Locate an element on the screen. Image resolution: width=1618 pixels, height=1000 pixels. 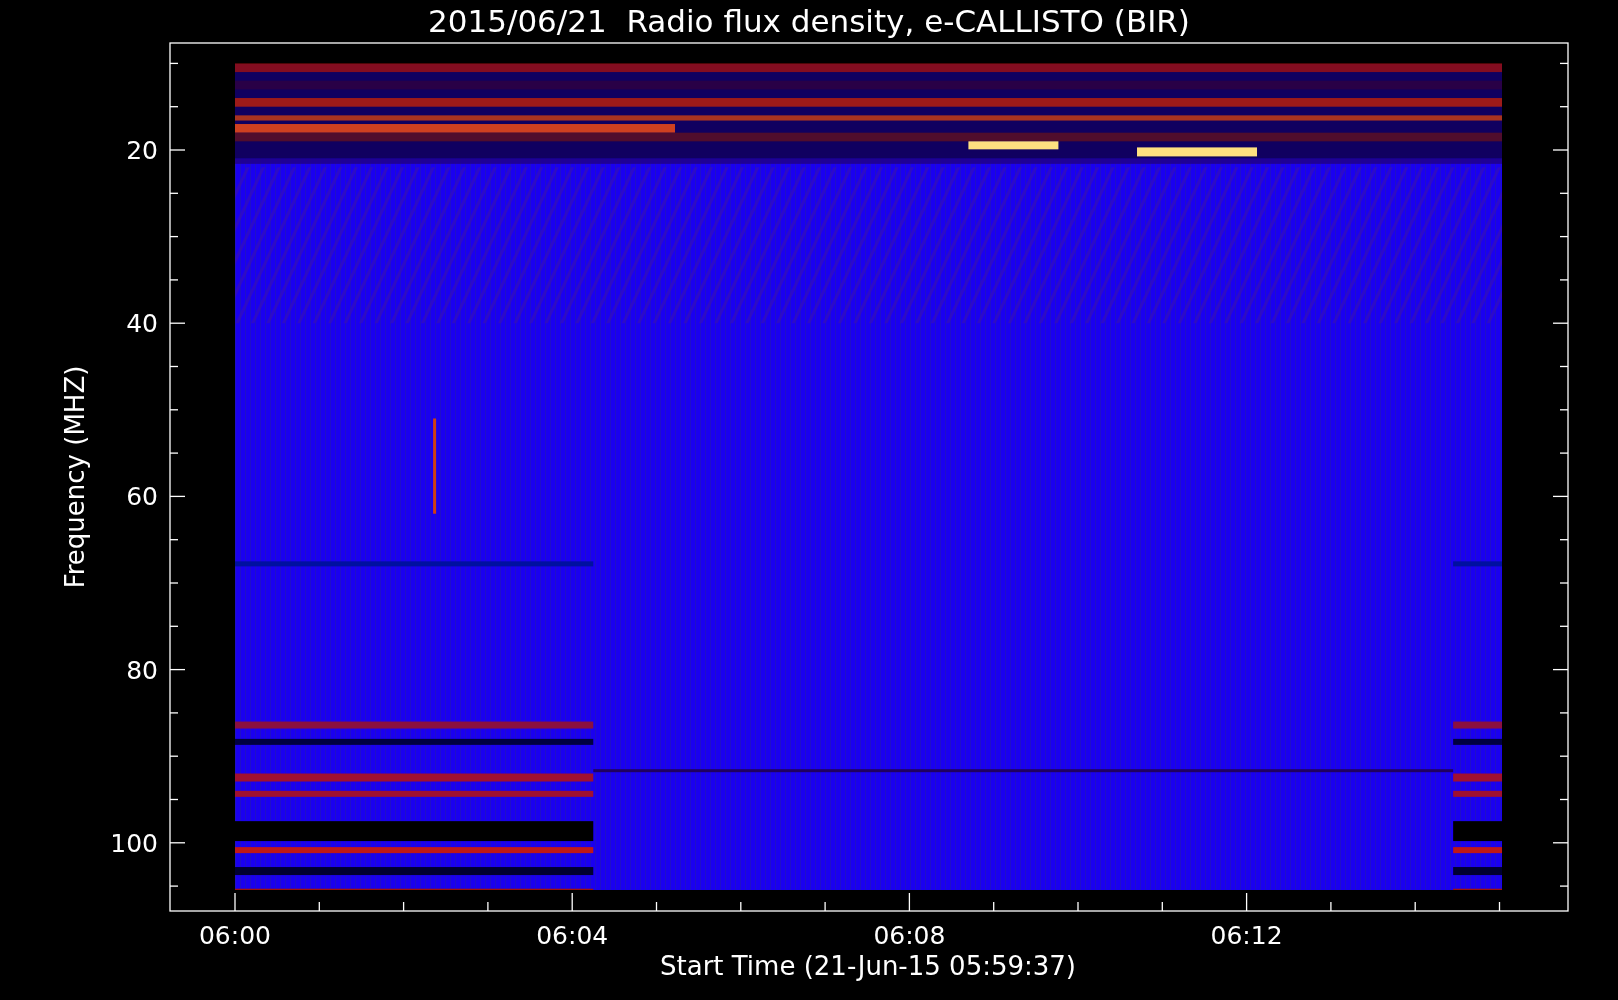
y-axis-label: Frequency (MHZ) is located at coordinates (75, 477).